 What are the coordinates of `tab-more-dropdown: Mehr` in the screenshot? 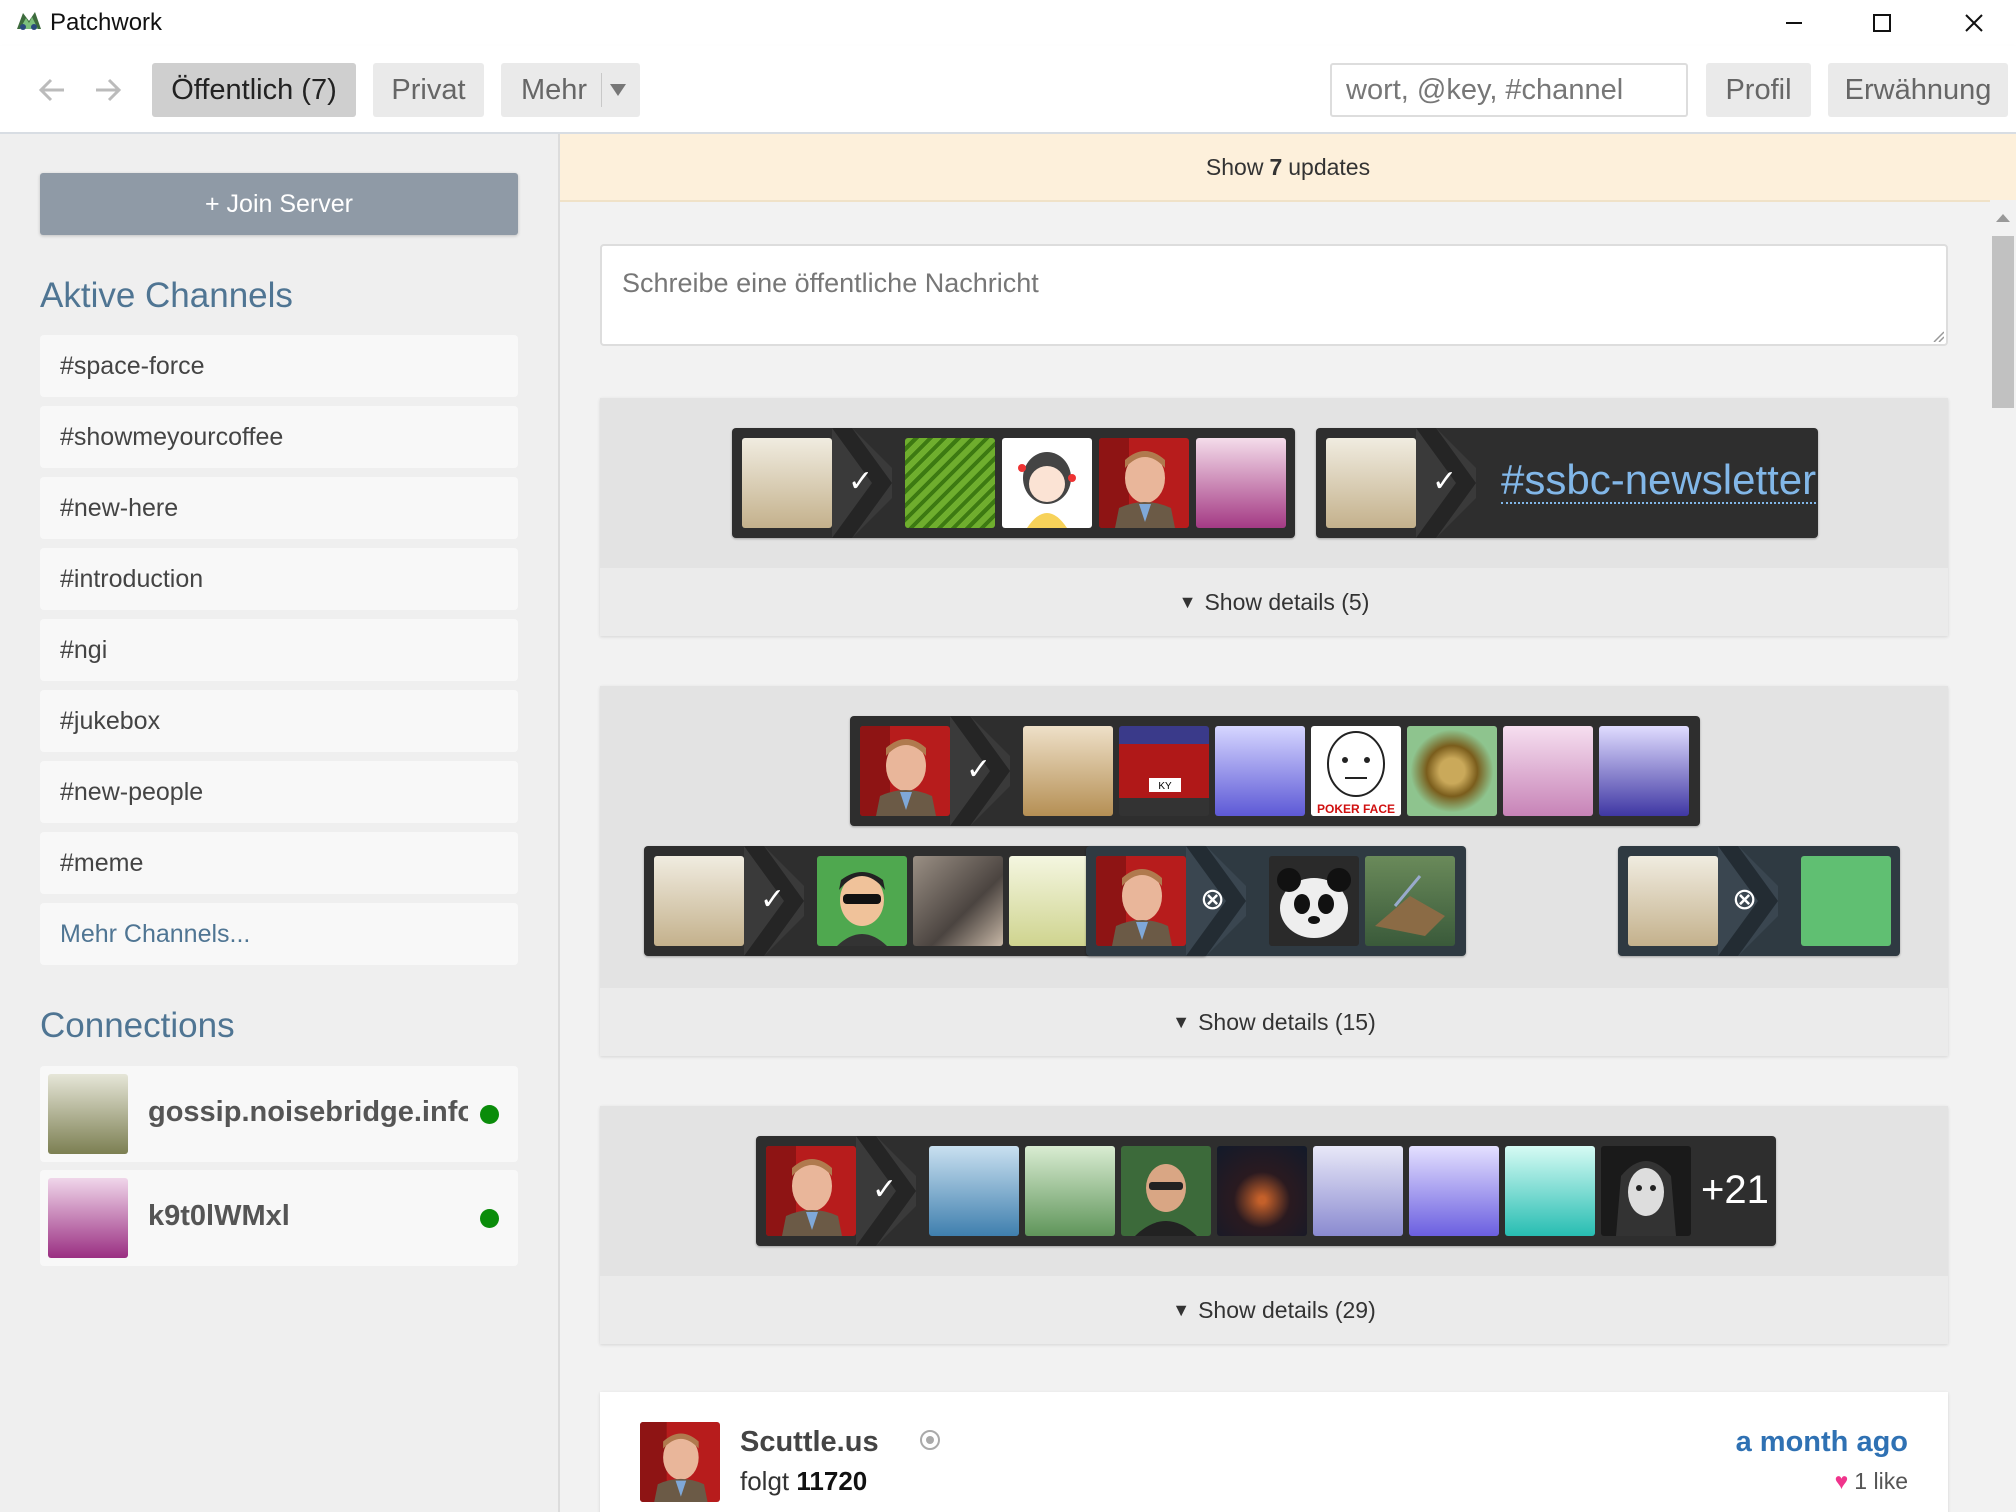 It's located at (570, 90).